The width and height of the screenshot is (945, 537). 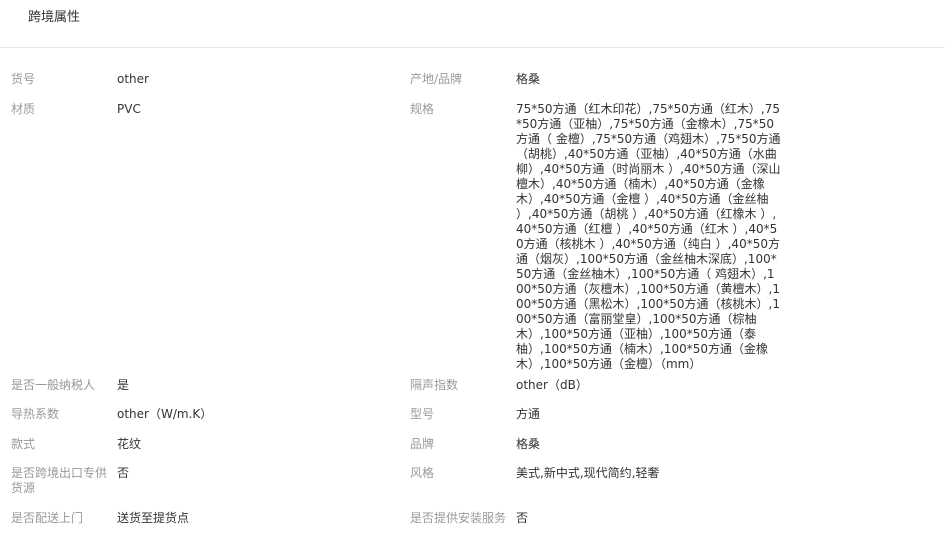 I want to click on attr-label: 是否跨境出口专供货源, so click(x=59, y=480).